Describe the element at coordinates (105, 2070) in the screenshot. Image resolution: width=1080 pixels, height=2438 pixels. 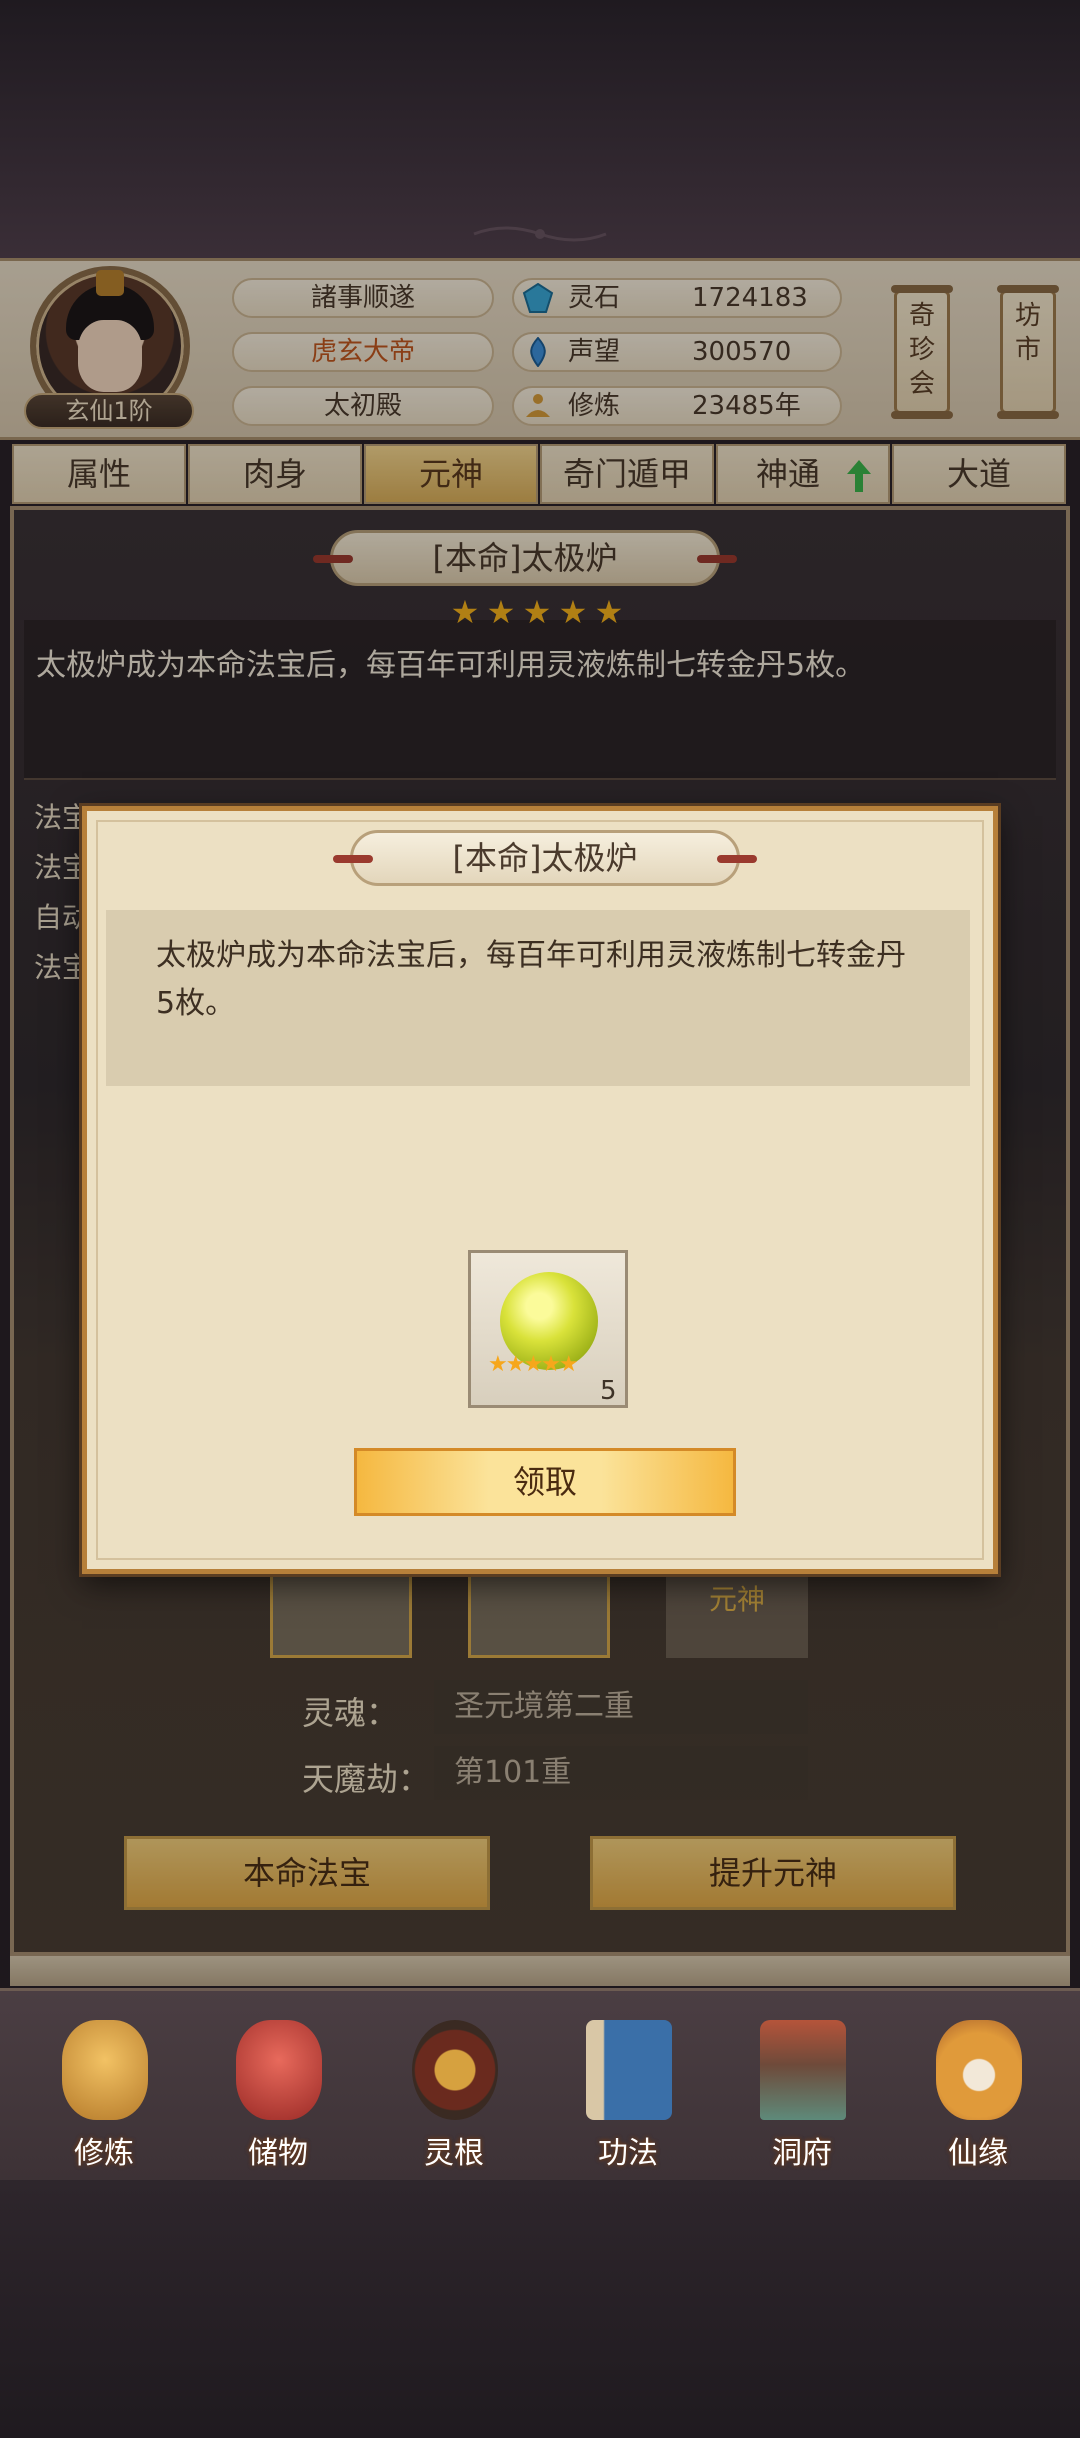
I see `cultivate-icon` at that location.